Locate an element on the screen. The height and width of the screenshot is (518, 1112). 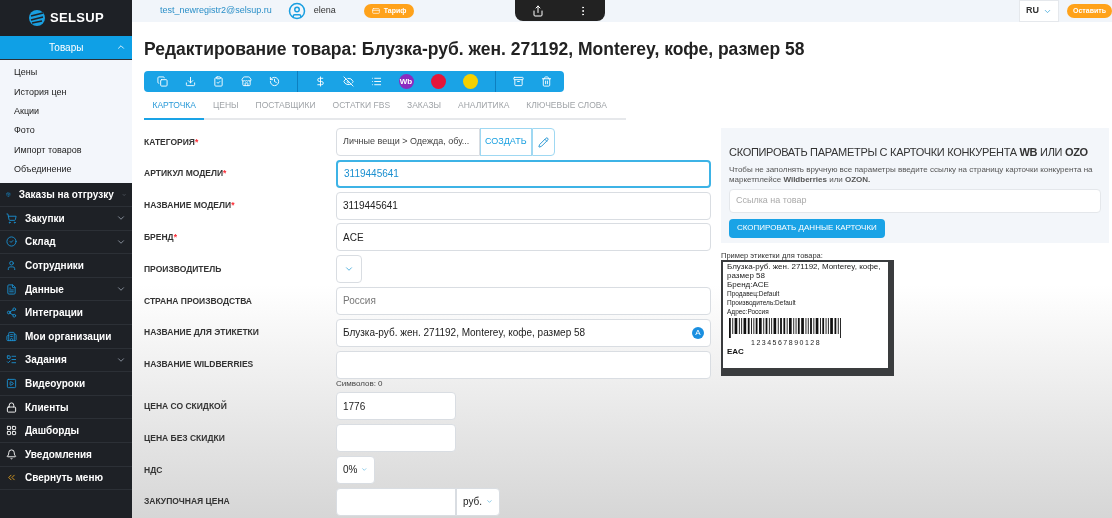
archive-icon is located at coordinates (518, 82).